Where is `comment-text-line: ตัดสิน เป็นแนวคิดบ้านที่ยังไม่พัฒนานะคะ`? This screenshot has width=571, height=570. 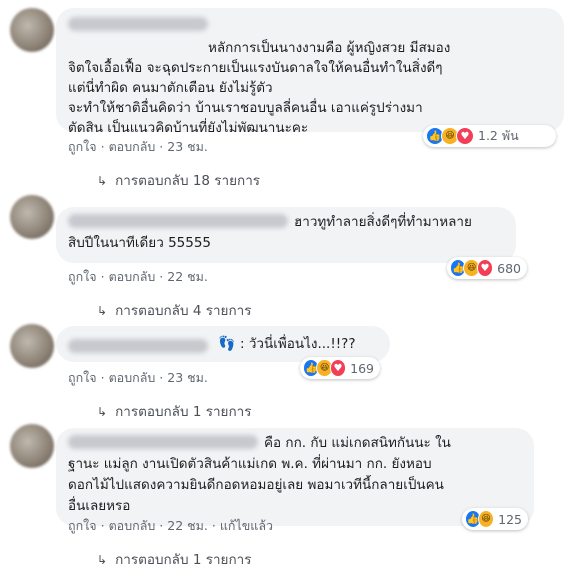 comment-text-line: ตัดสิน เป็นแนวคิดบ้านที่ยังไม่พัฒนานะคะ is located at coordinates (188, 128).